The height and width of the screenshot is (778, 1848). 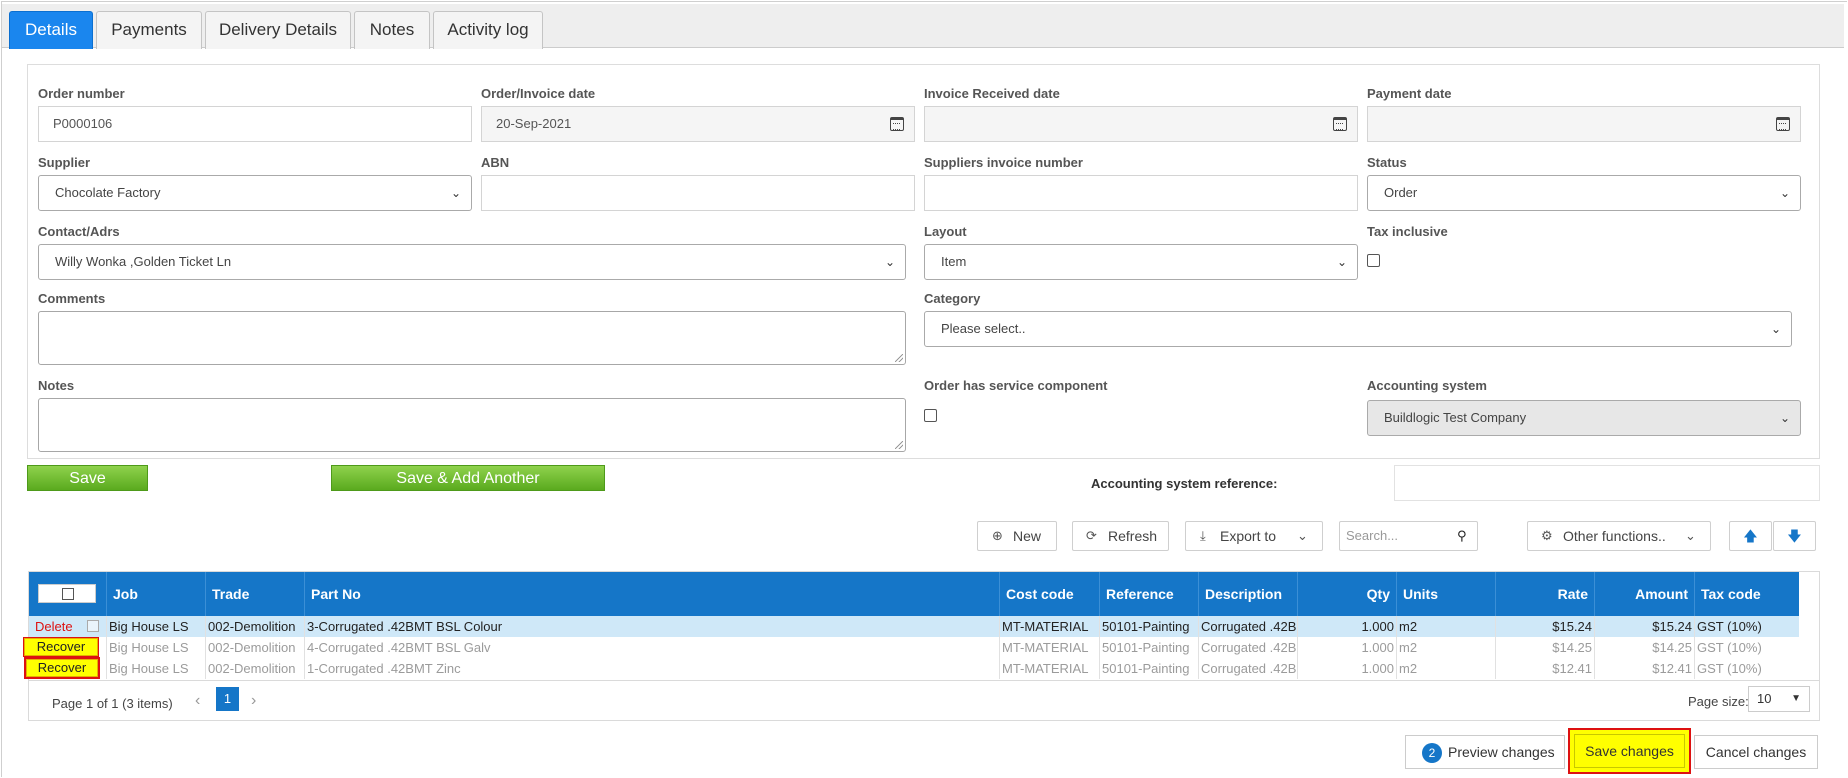 What do you see at coordinates (1462, 536) in the screenshot?
I see `search-icon: ⚲` at bounding box center [1462, 536].